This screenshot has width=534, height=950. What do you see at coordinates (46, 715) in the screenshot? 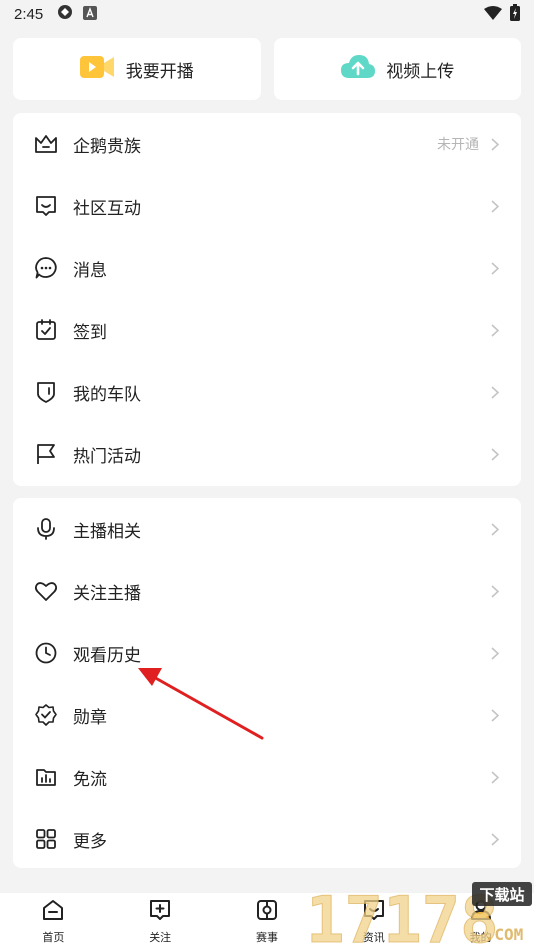
I see `badge-icon` at bounding box center [46, 715].